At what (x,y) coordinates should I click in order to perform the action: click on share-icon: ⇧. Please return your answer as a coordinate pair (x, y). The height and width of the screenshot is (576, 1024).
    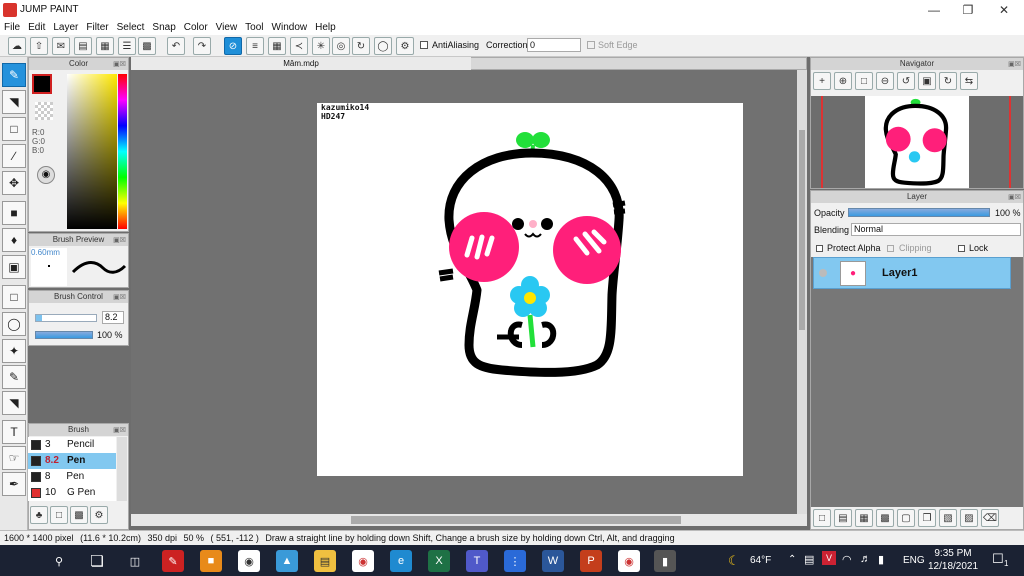
    Looking at the image, I should click on (39, 46).